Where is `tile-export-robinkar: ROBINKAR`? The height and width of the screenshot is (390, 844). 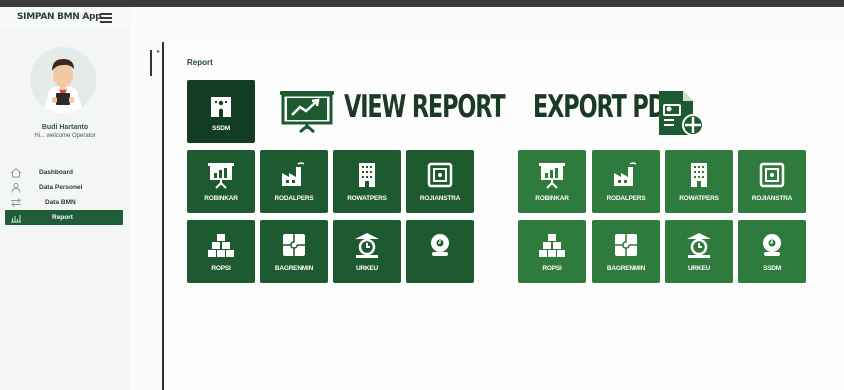
tile-export-robinkar: ROBINKAR is located at coordinates (552, 181).